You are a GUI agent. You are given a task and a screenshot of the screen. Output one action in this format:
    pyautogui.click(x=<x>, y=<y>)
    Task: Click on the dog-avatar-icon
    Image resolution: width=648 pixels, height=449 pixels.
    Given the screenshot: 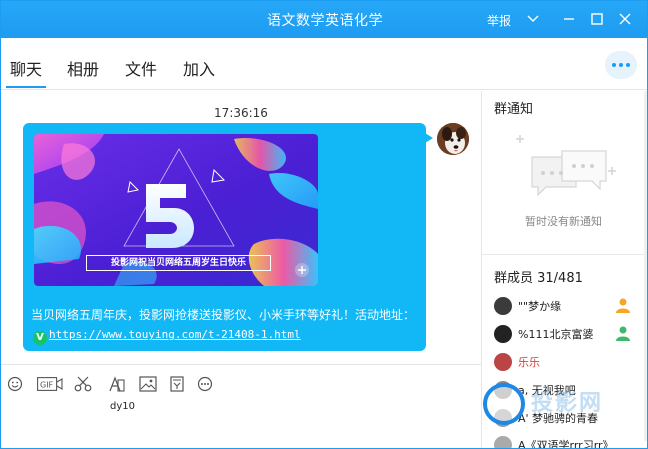 What is the action you would take?
    pyautogui.click(x=453, y=139)
    